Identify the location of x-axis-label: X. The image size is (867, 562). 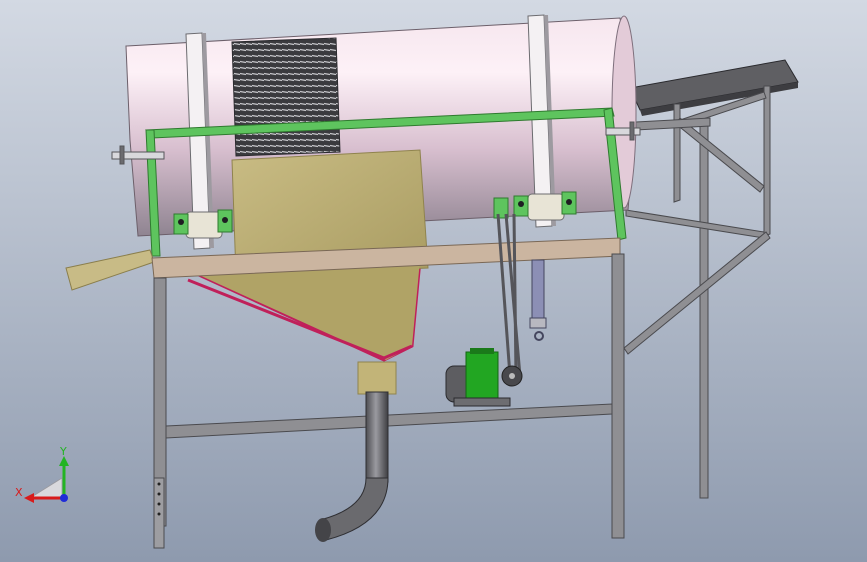
(19, 492).